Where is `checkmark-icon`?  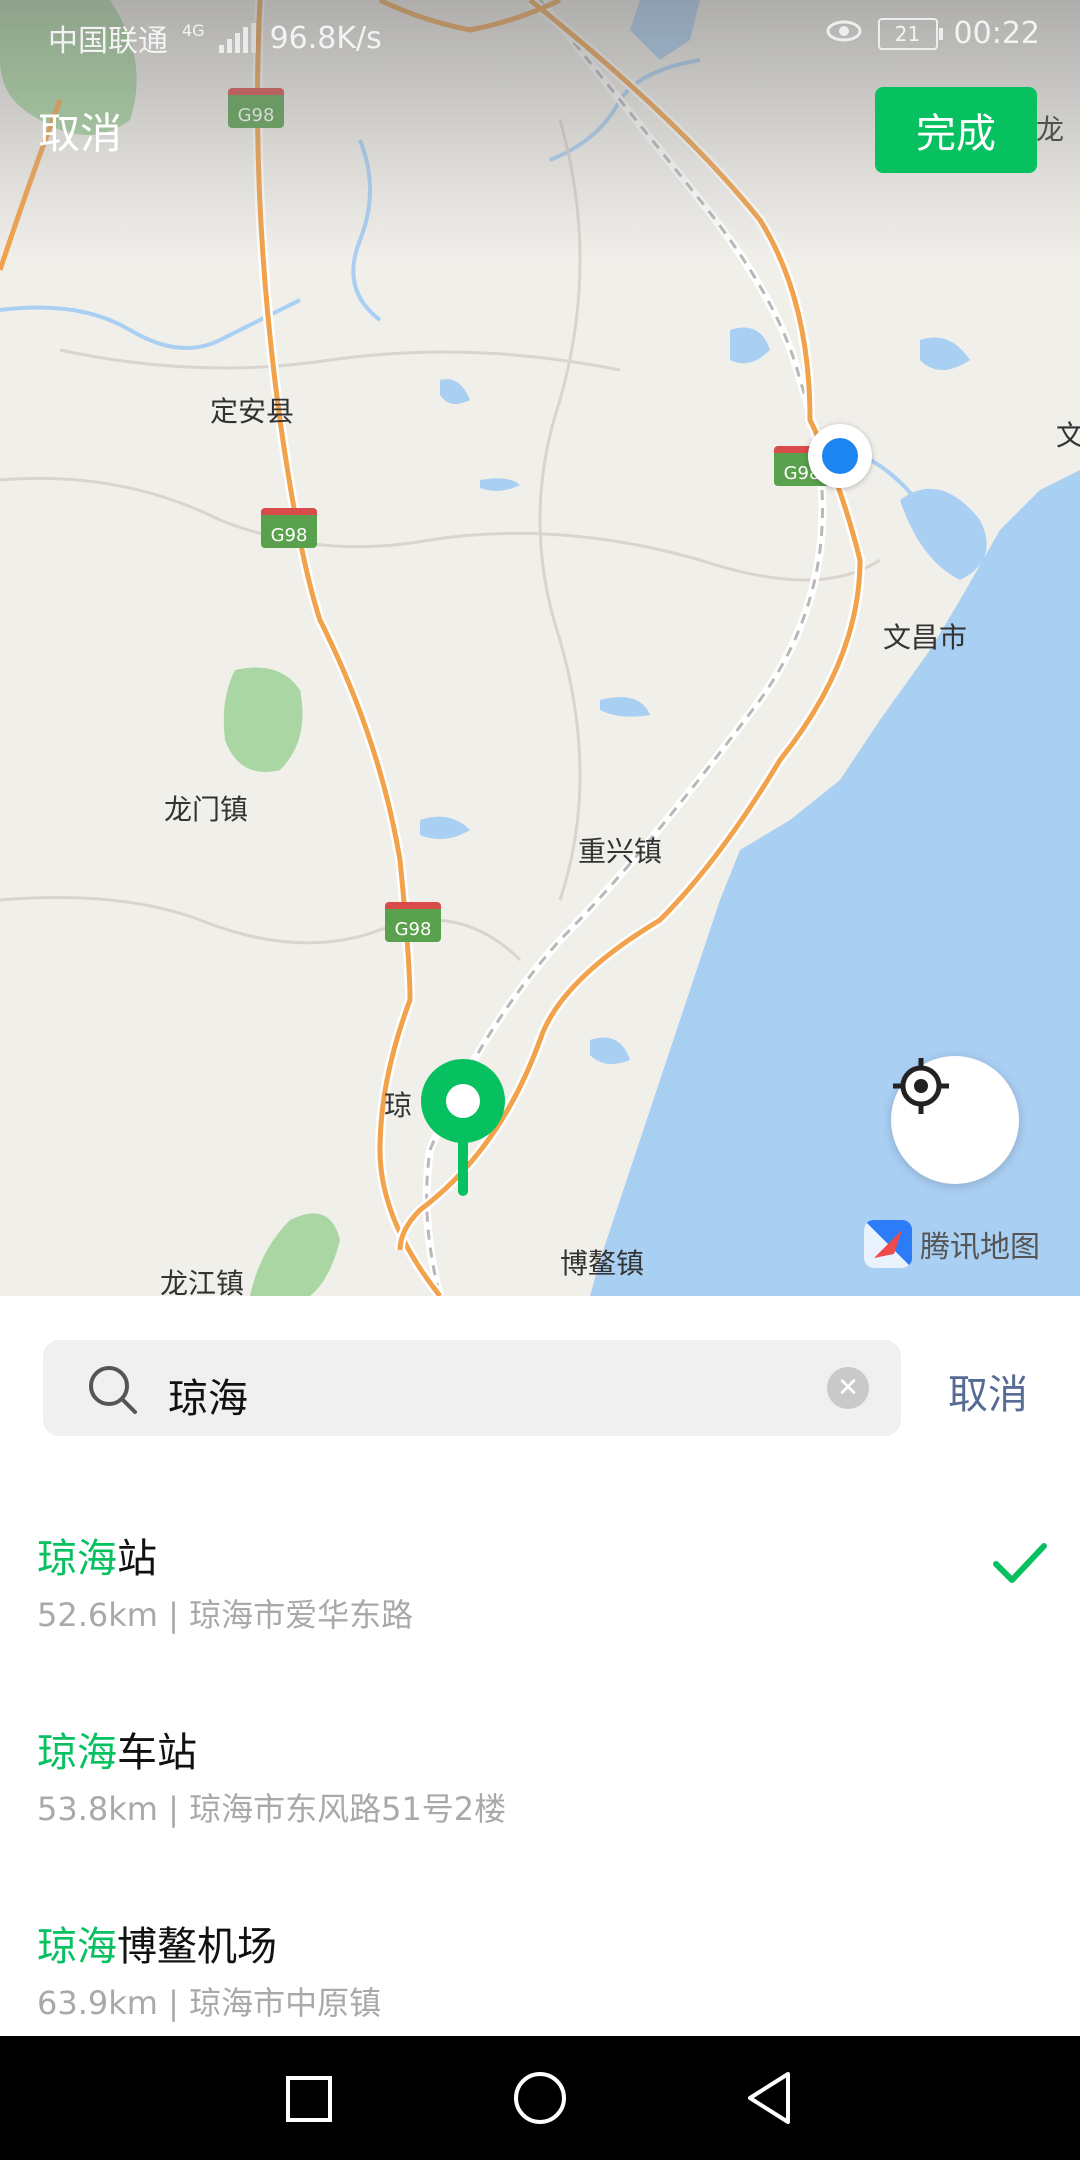 checkmark-icon is located at coordinates (1020, 1563).